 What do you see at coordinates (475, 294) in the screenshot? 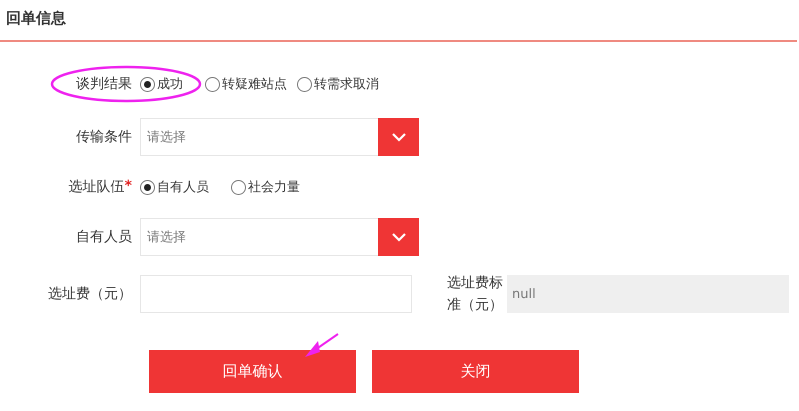
I see `field-label: 选址费标准（元）` at bounding box center [475, 294].